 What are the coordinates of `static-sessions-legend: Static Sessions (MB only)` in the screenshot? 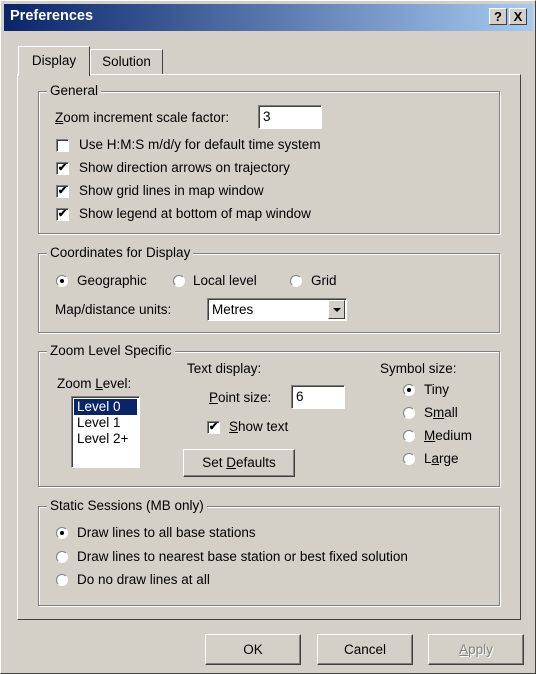 It's located at (127, 506).